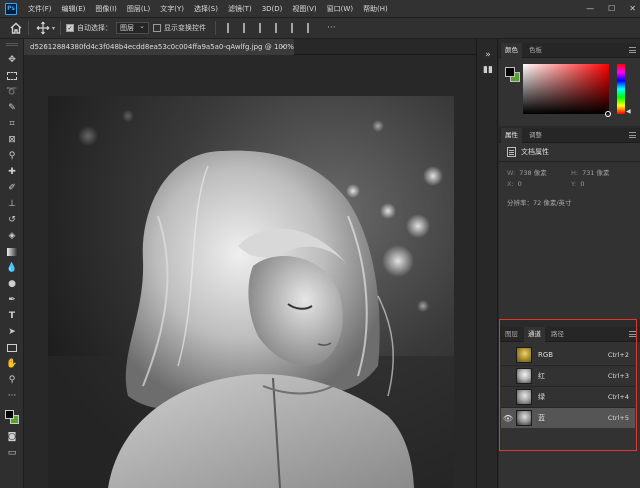 This screenshot has height=488, width=640. I want to click on y-field: Y: 0, so click(577, 184).